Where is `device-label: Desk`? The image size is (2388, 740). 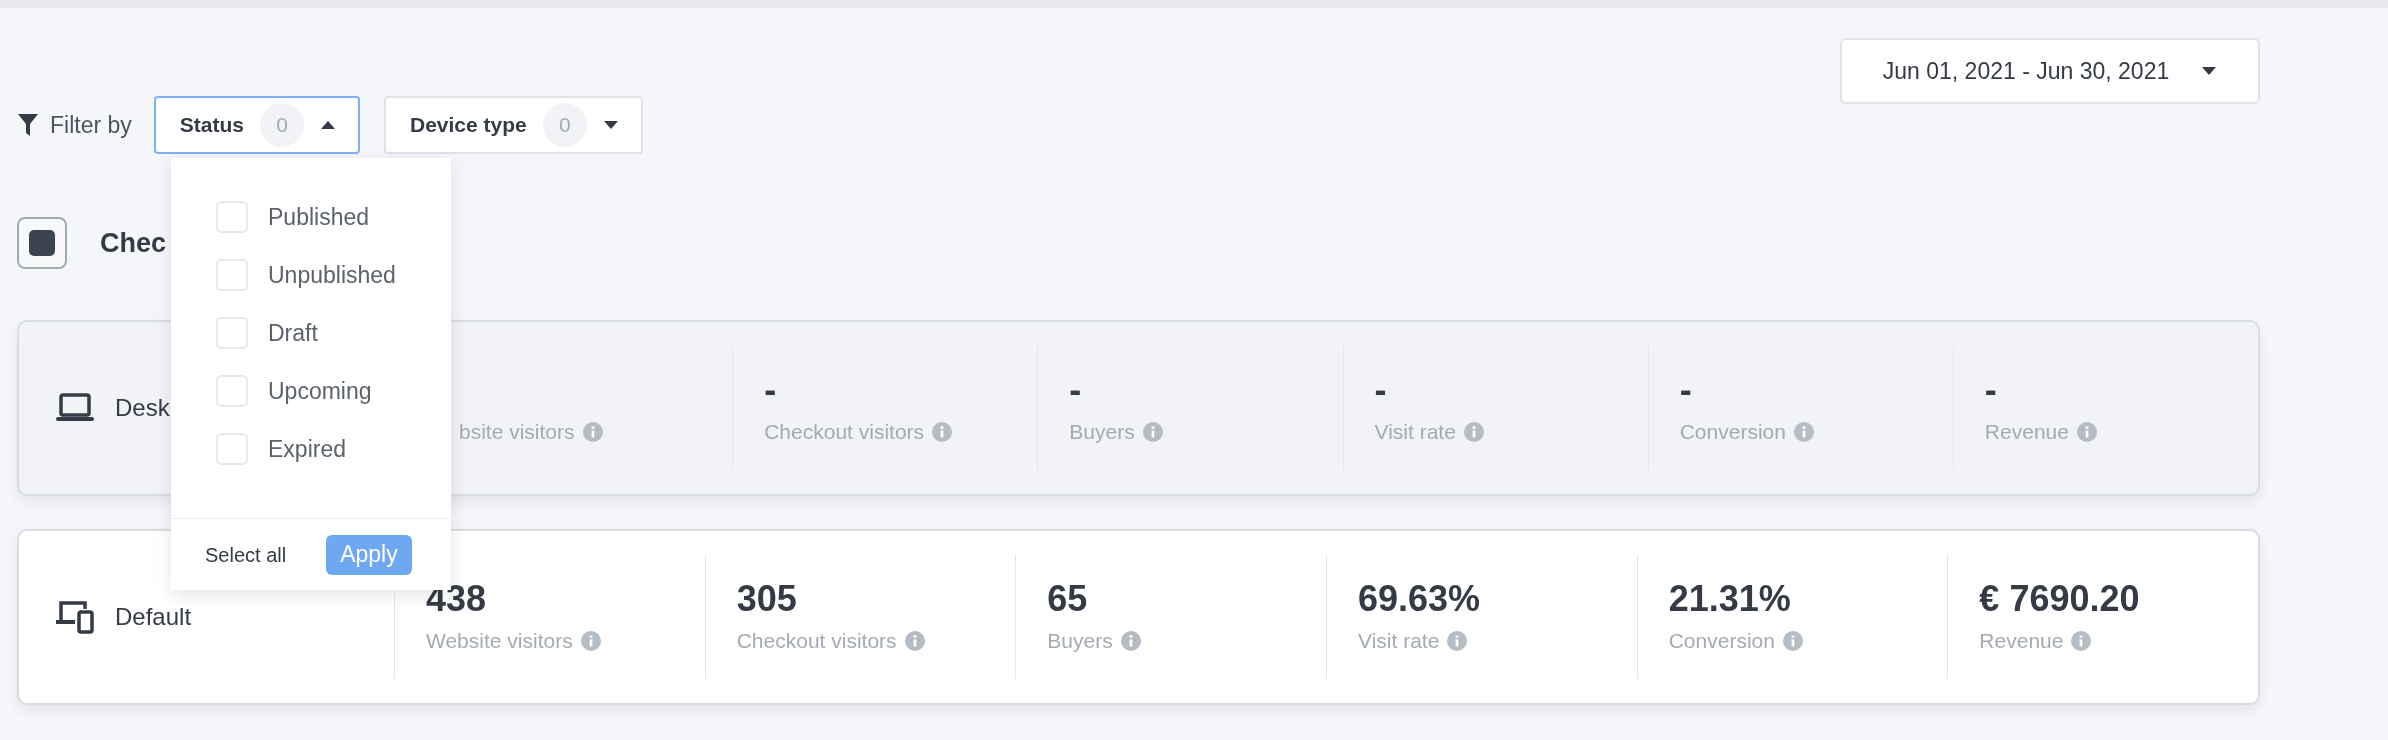
device-label: Desk is located at coordinates (142, 408).